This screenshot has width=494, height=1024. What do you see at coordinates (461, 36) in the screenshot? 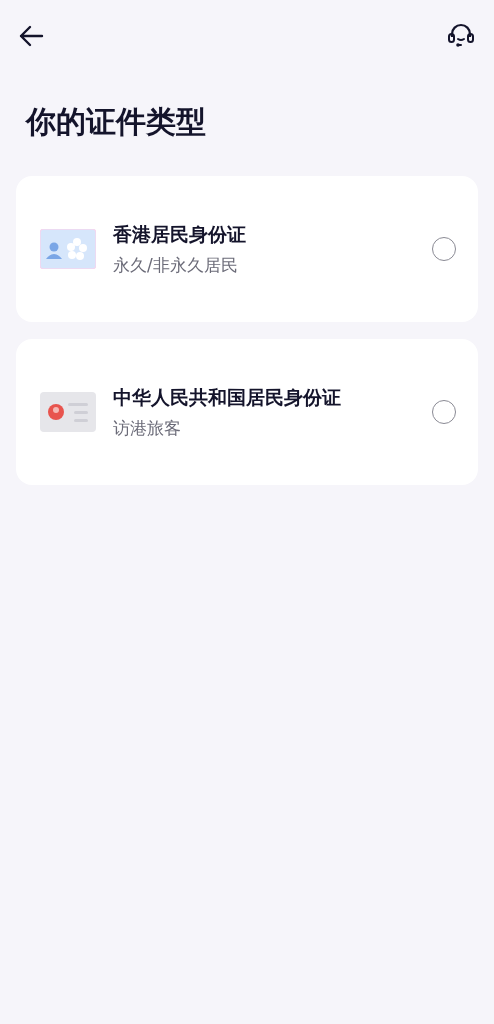
I see `headset-icon` at bounding box center [461, 36].